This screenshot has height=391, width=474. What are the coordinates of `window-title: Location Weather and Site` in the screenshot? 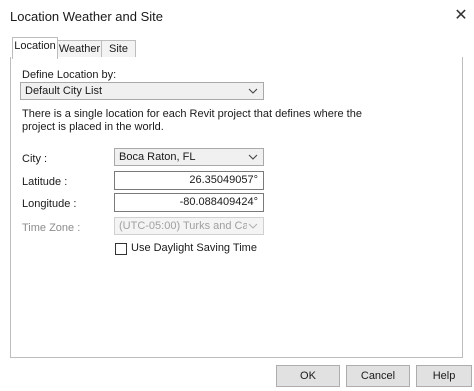 It's located at (86, 16).